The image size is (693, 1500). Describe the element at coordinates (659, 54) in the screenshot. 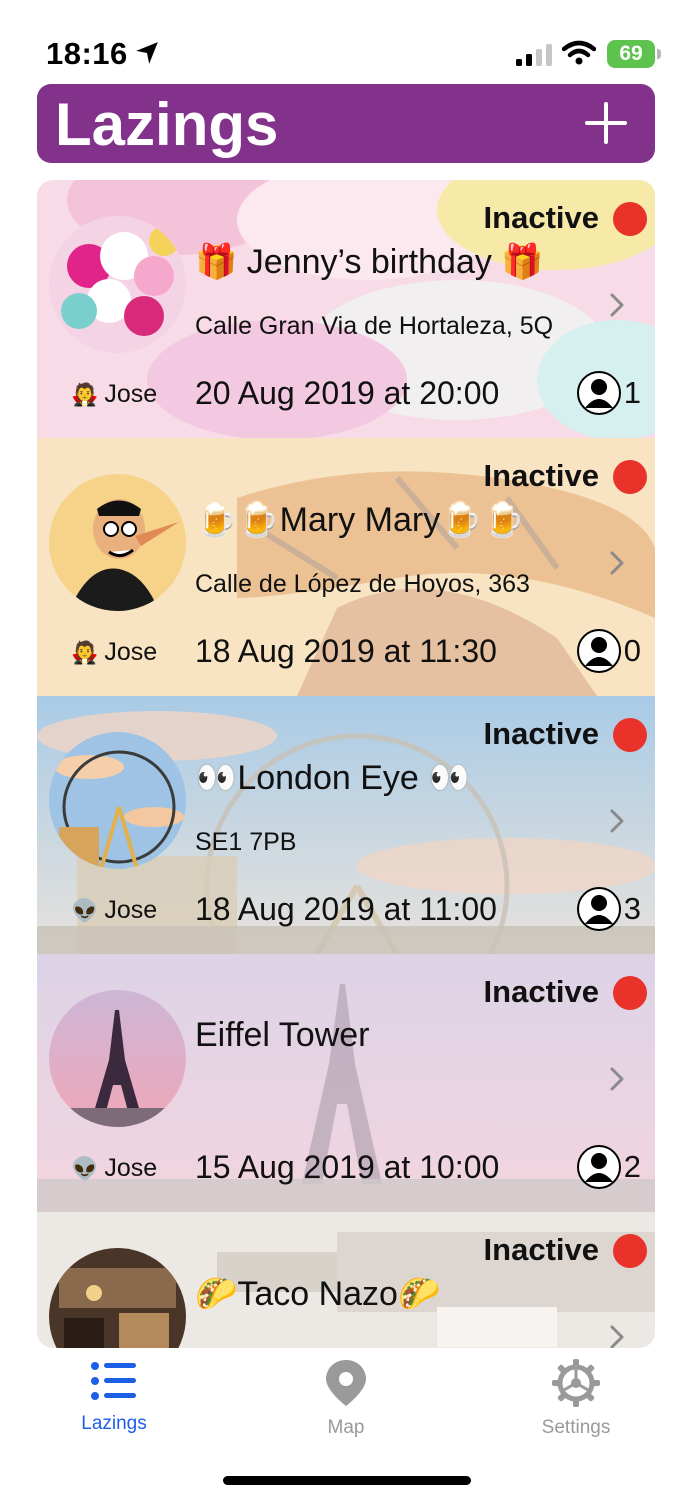

I see `battery-cap` at that location.